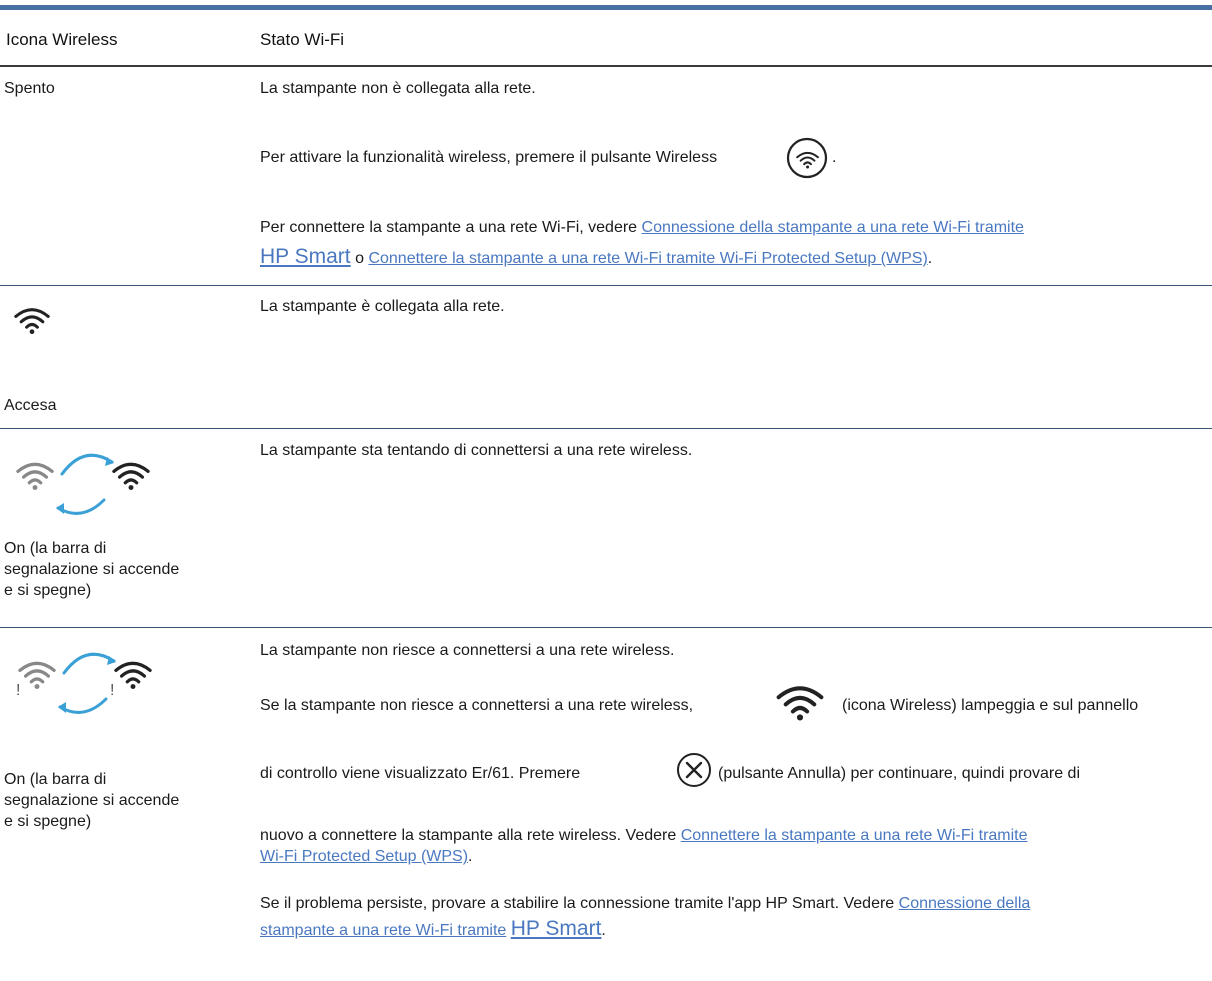 This screenshot has width=1212, height=981. I want to click on wifi-cycle-icon, so click(83, 484).